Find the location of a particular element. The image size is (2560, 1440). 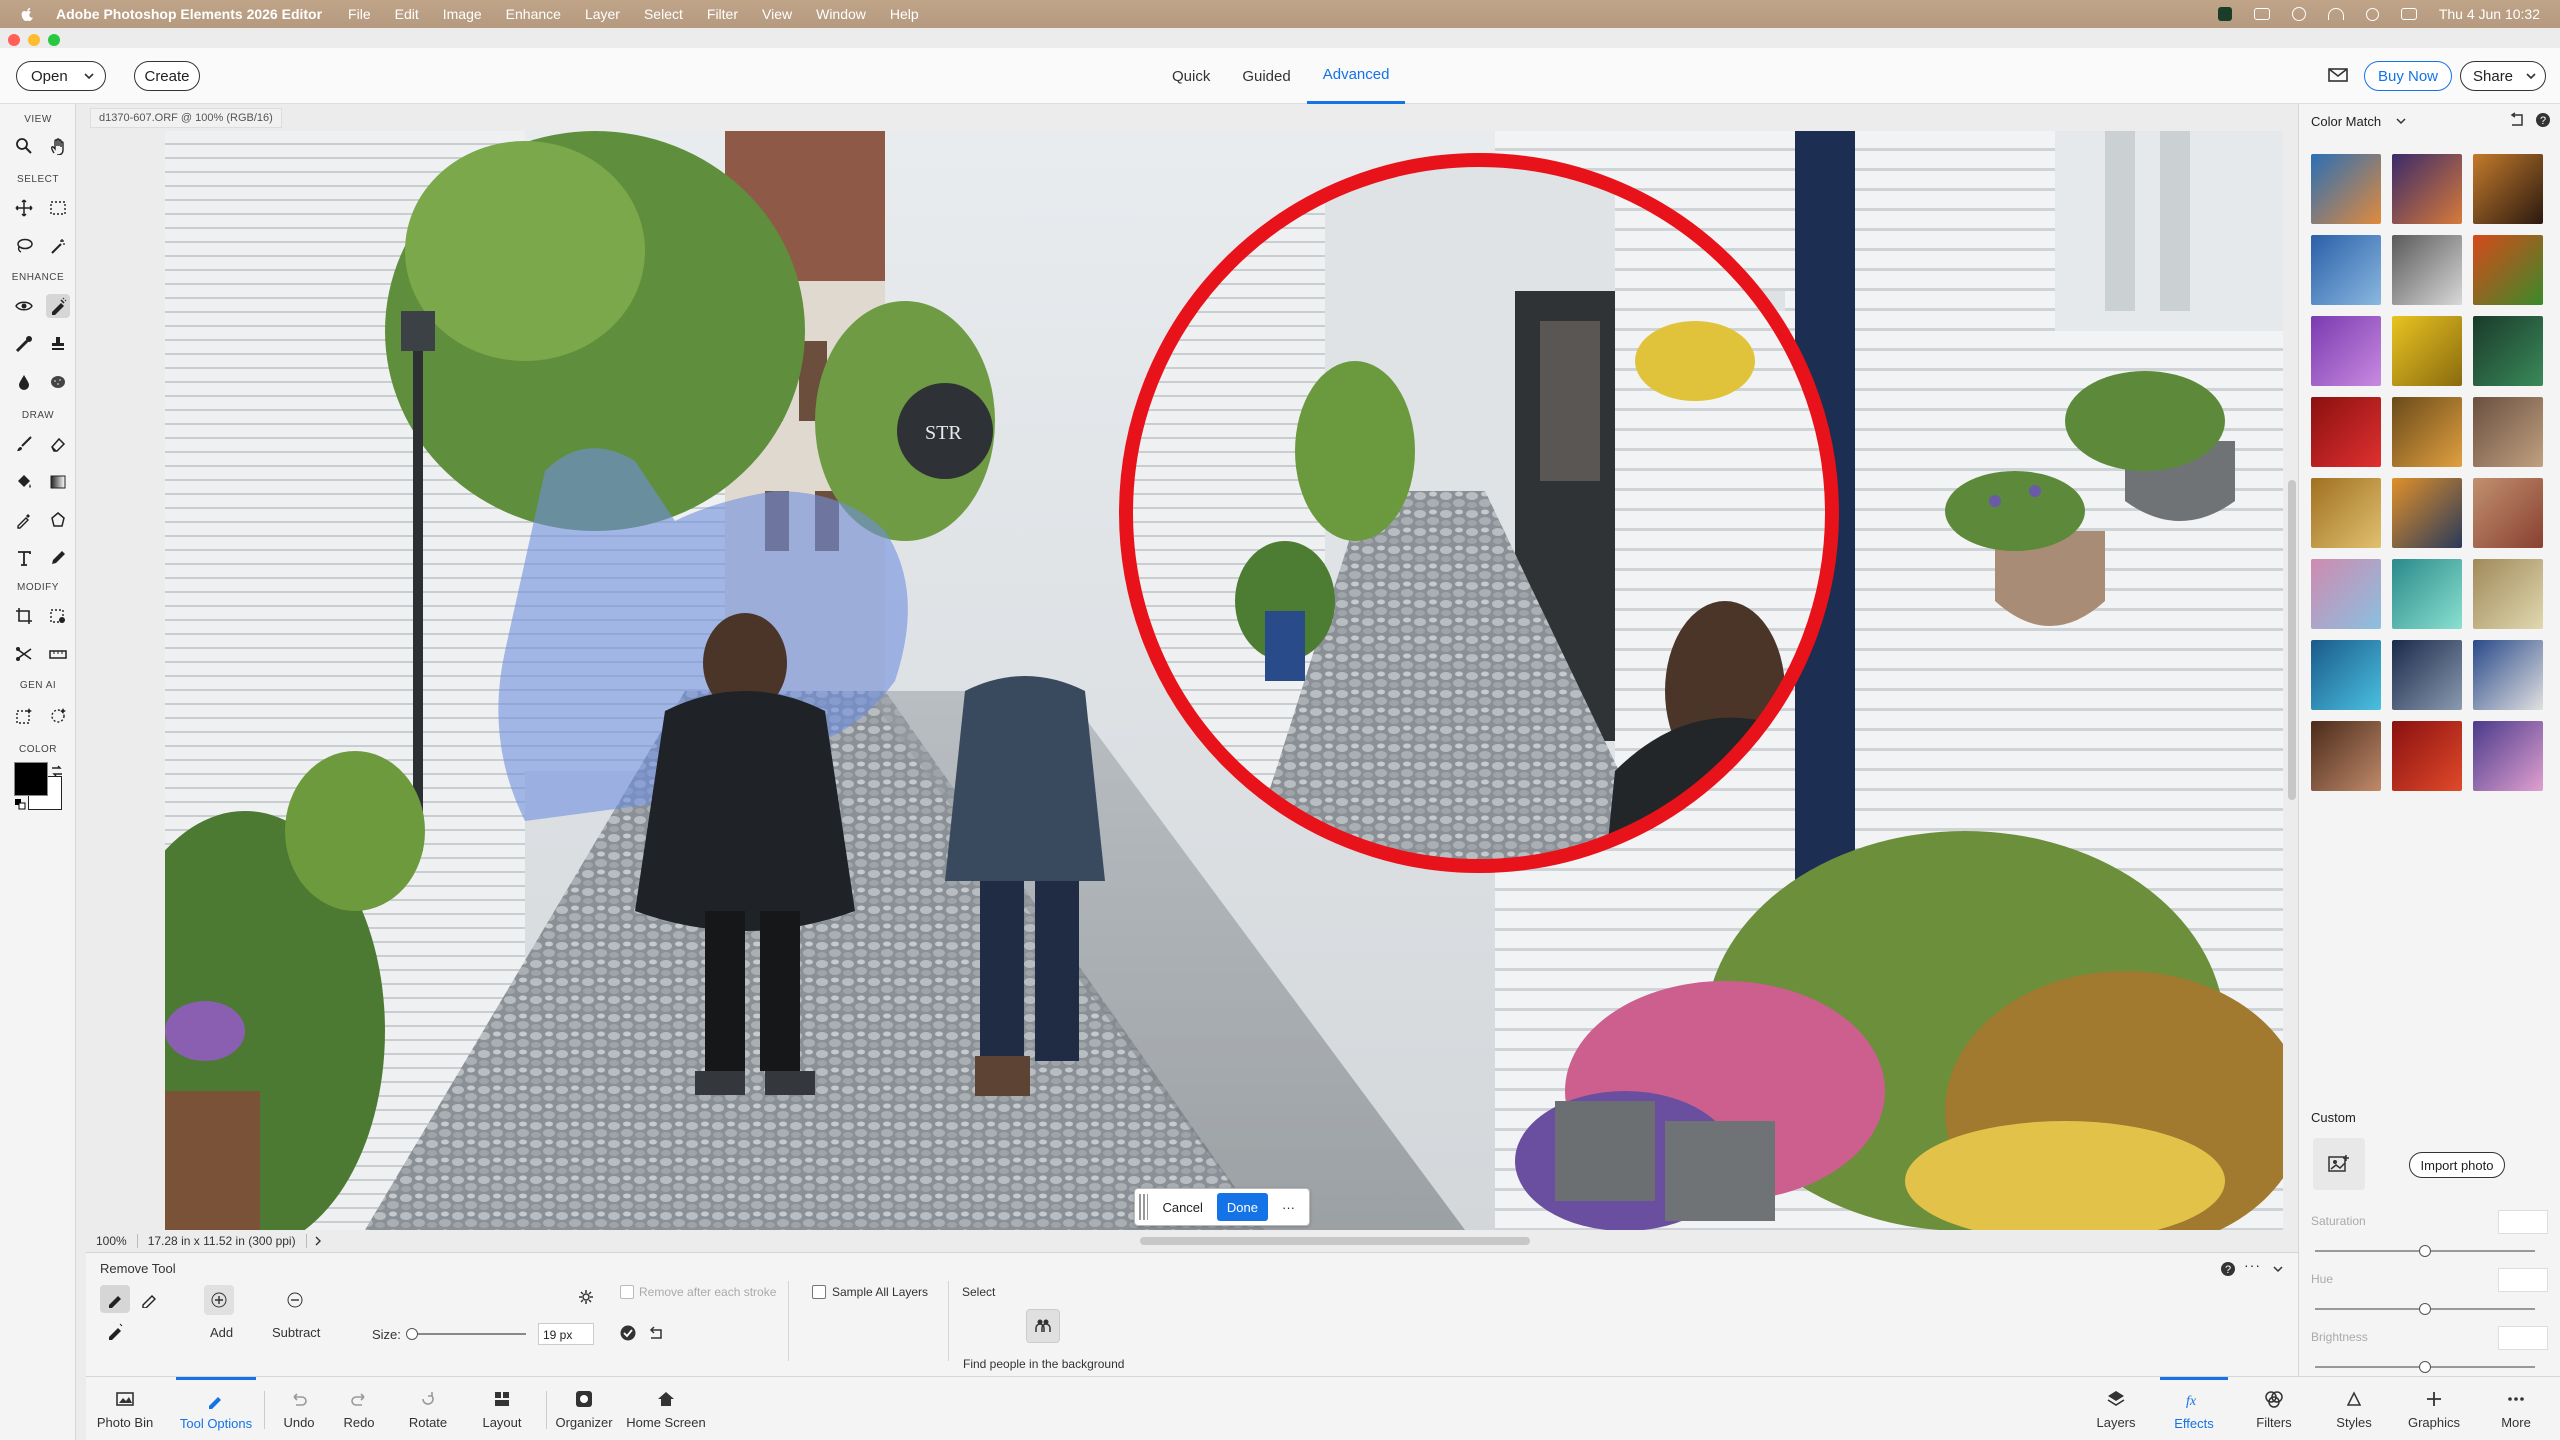

chevron-right-icon is located at coordinates (318, 1241).